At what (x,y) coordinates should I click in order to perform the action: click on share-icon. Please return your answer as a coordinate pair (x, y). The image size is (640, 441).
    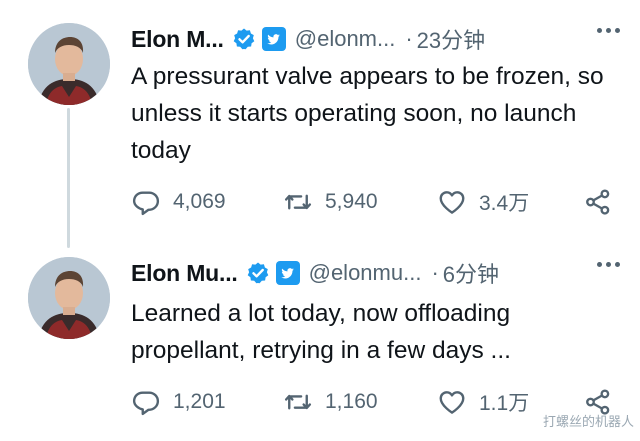
    Looking at the image, I should click on (598, 202).